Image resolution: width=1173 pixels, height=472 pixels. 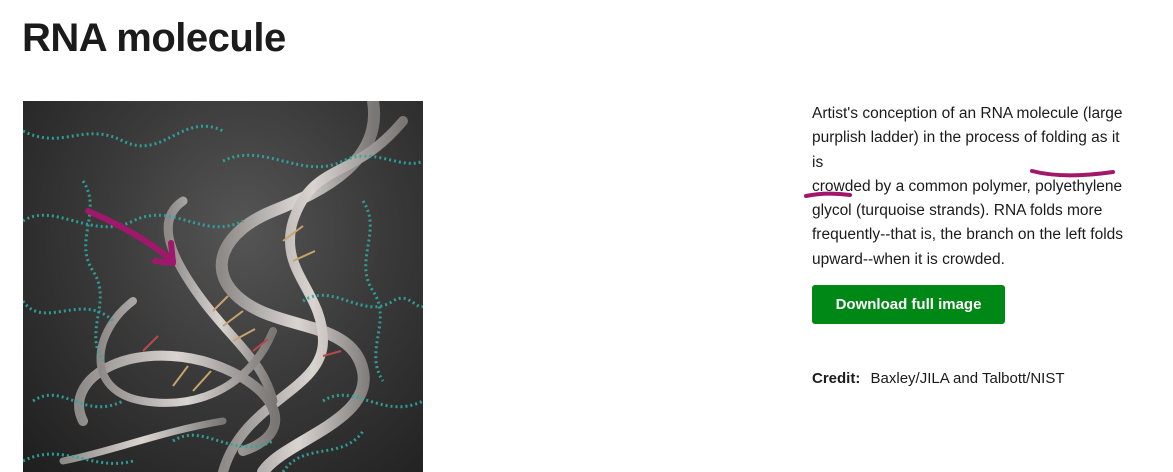 I want to click on credit-value: Baxley/JILA and Talbott/NIST, so click(x=967, y=378).